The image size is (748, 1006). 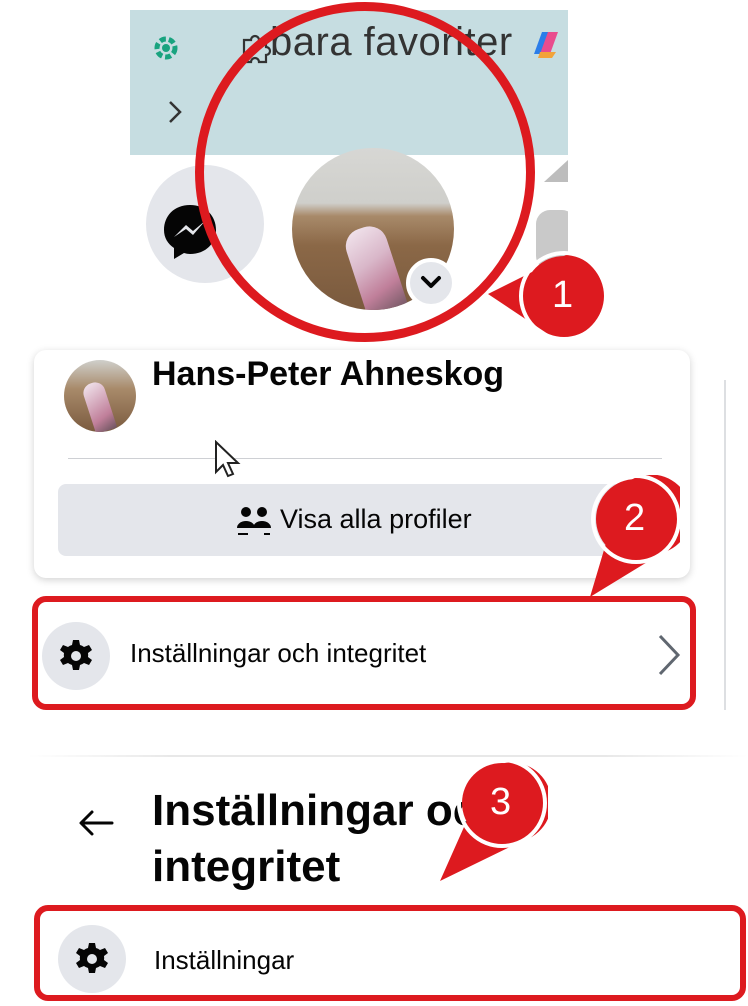 What do you see at coordinates (166, 48) in the screenshot?
I see `chatgpt-icon` at bounding box center [166, 48].